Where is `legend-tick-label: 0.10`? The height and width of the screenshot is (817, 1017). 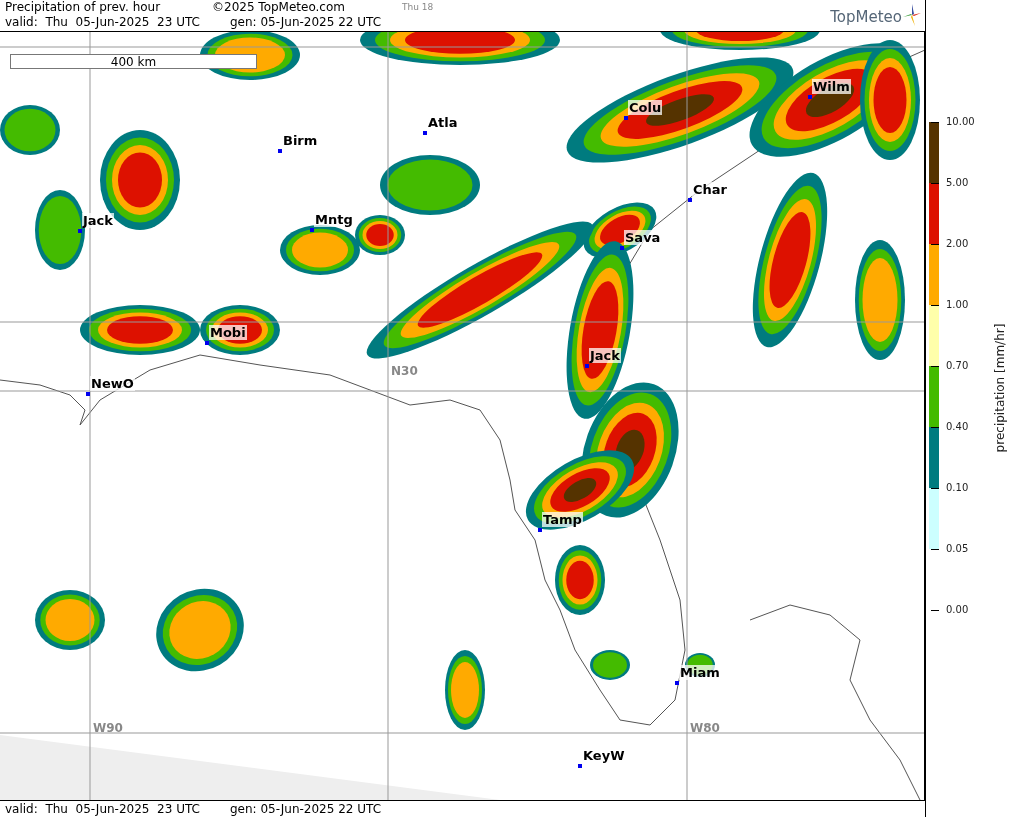 legend-tick-label: 0.10 is located at coordinates (957, 488).